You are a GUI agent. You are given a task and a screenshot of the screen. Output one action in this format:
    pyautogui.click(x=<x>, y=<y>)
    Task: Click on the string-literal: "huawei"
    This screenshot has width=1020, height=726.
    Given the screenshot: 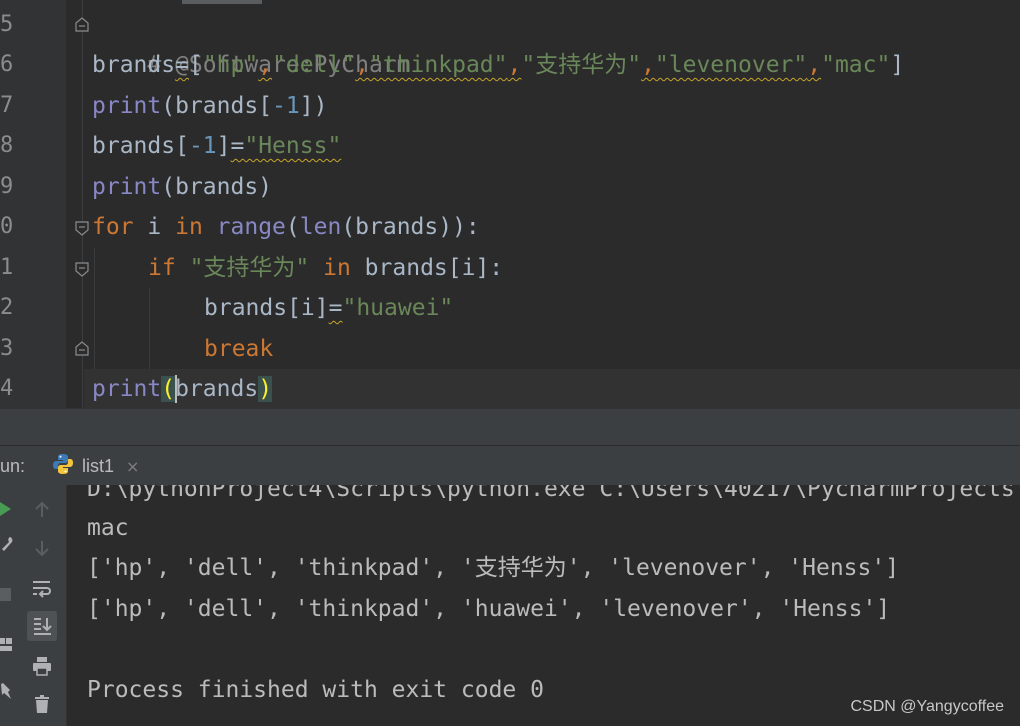 What is the action you would take?
    pyautogui.click(x=398, y=308)
    